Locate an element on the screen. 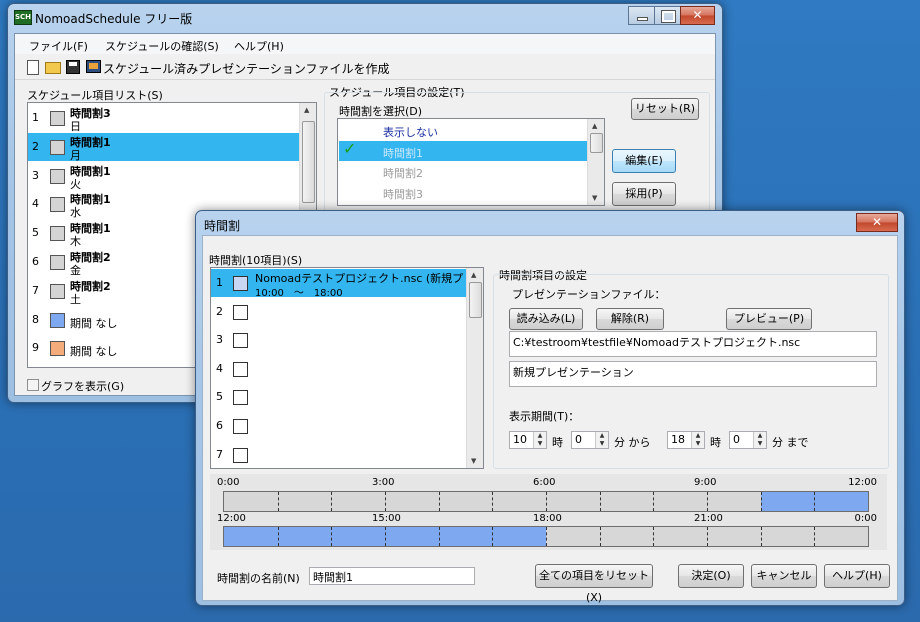 The height and width of the screenshot is (622, 920). reset-button: リセット(R) is located at coordinates (665, 109).